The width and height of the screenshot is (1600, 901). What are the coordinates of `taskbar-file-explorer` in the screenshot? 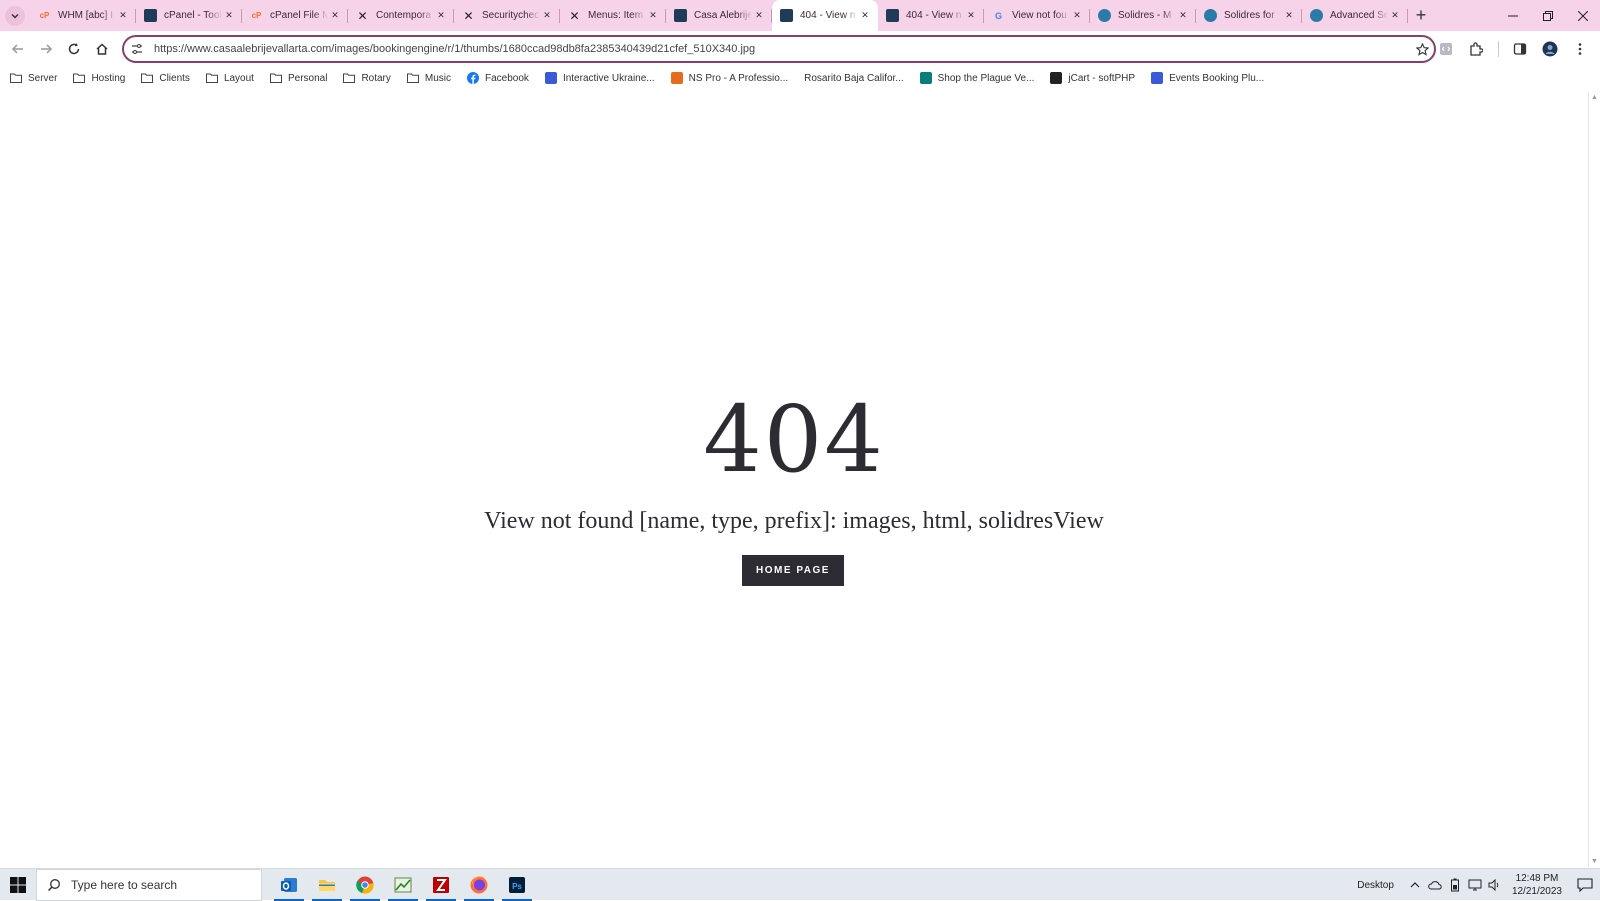 It's located at (327, 885).